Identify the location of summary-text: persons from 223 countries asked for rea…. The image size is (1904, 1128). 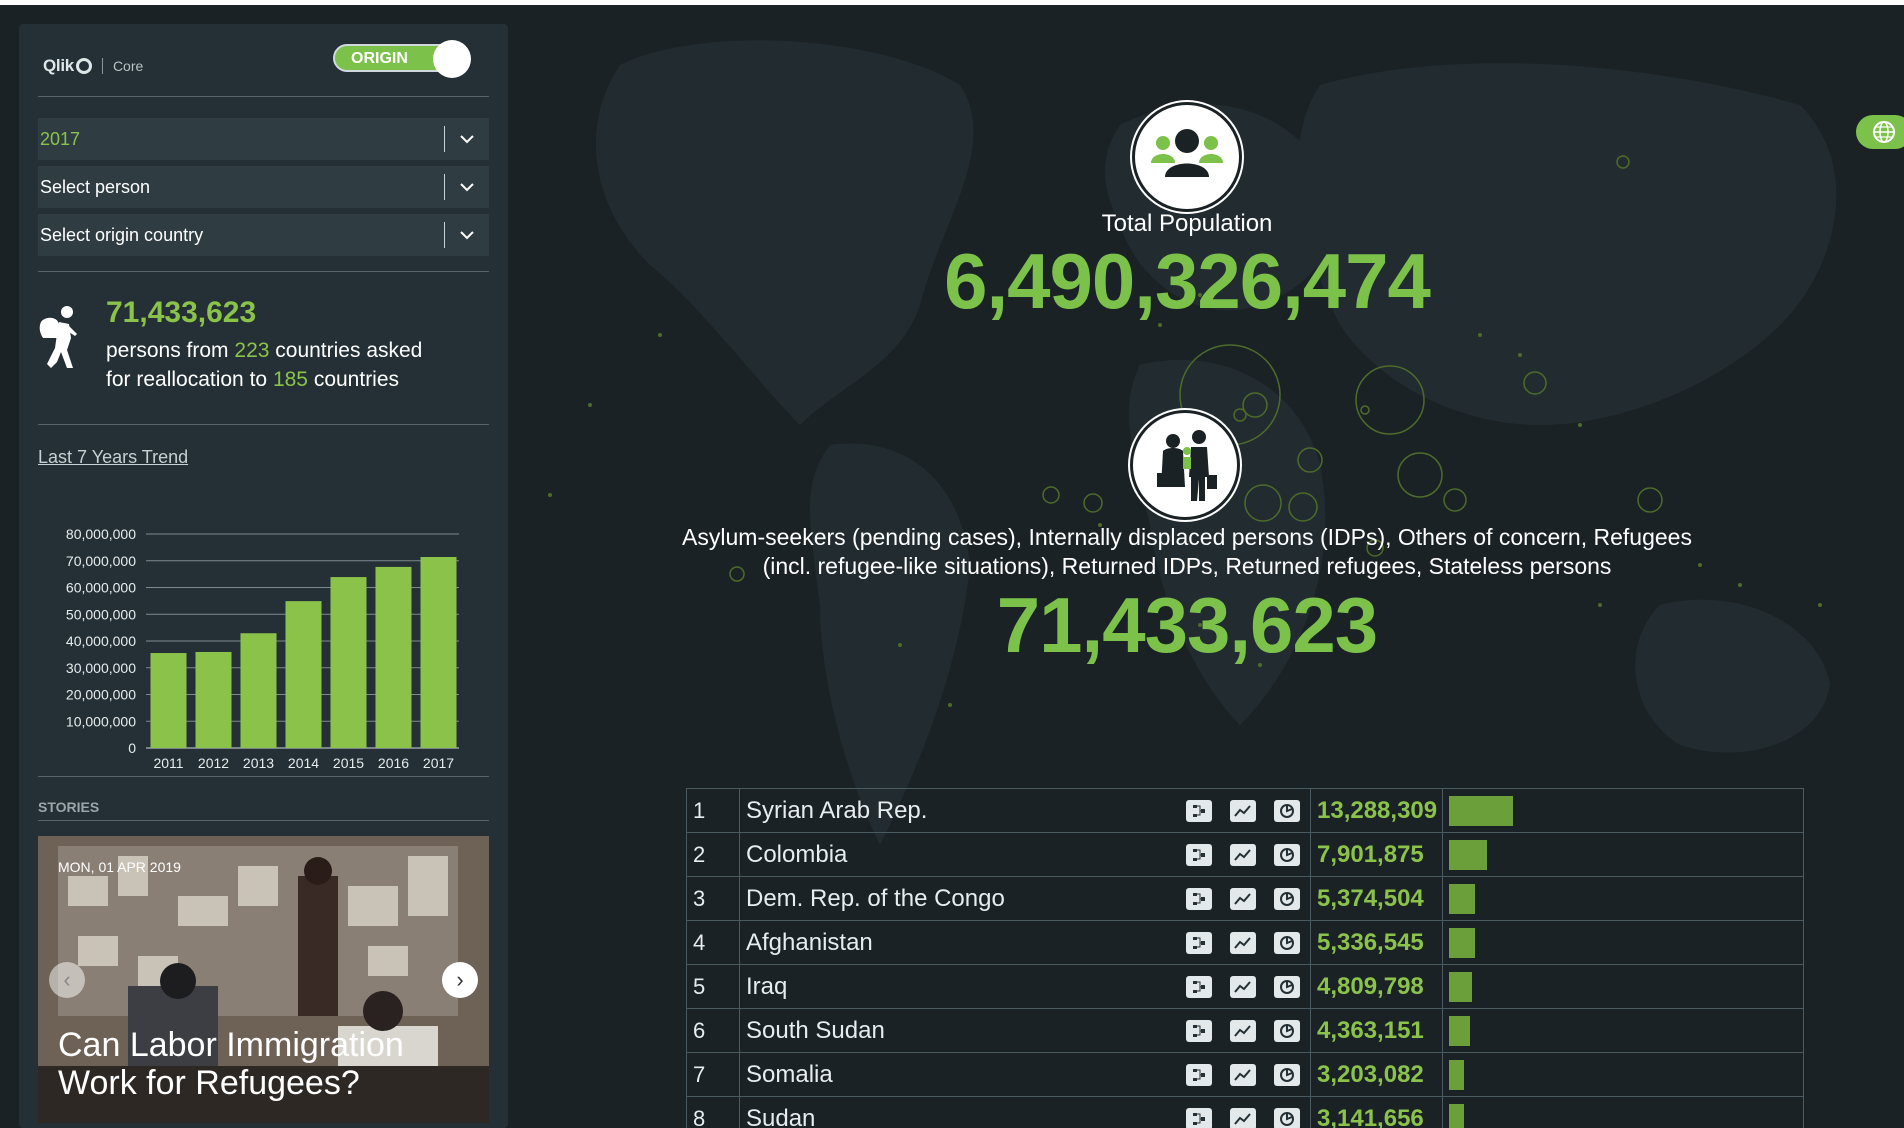
(296, 365).